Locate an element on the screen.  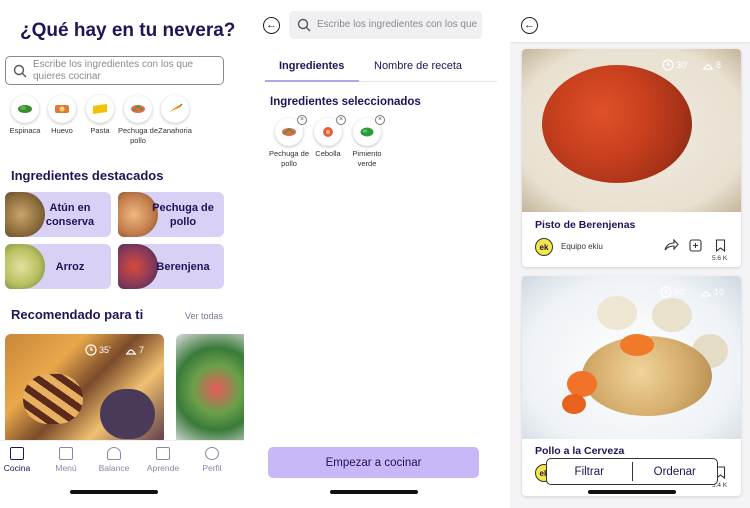
featured-arroz: Arroz is located at coordinates (58, 266).